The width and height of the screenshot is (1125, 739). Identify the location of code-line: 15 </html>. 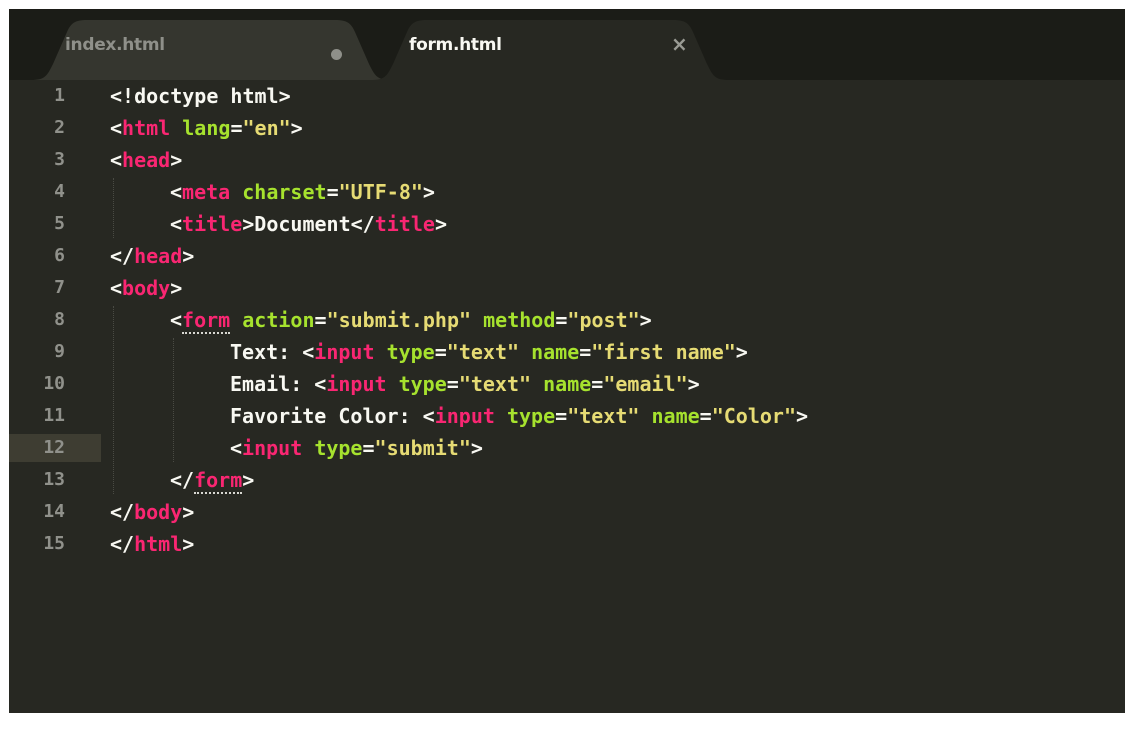
(567, 544).